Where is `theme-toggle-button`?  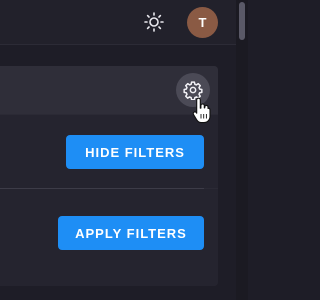 theme-toggle-button is located at coordinates (154, 22).